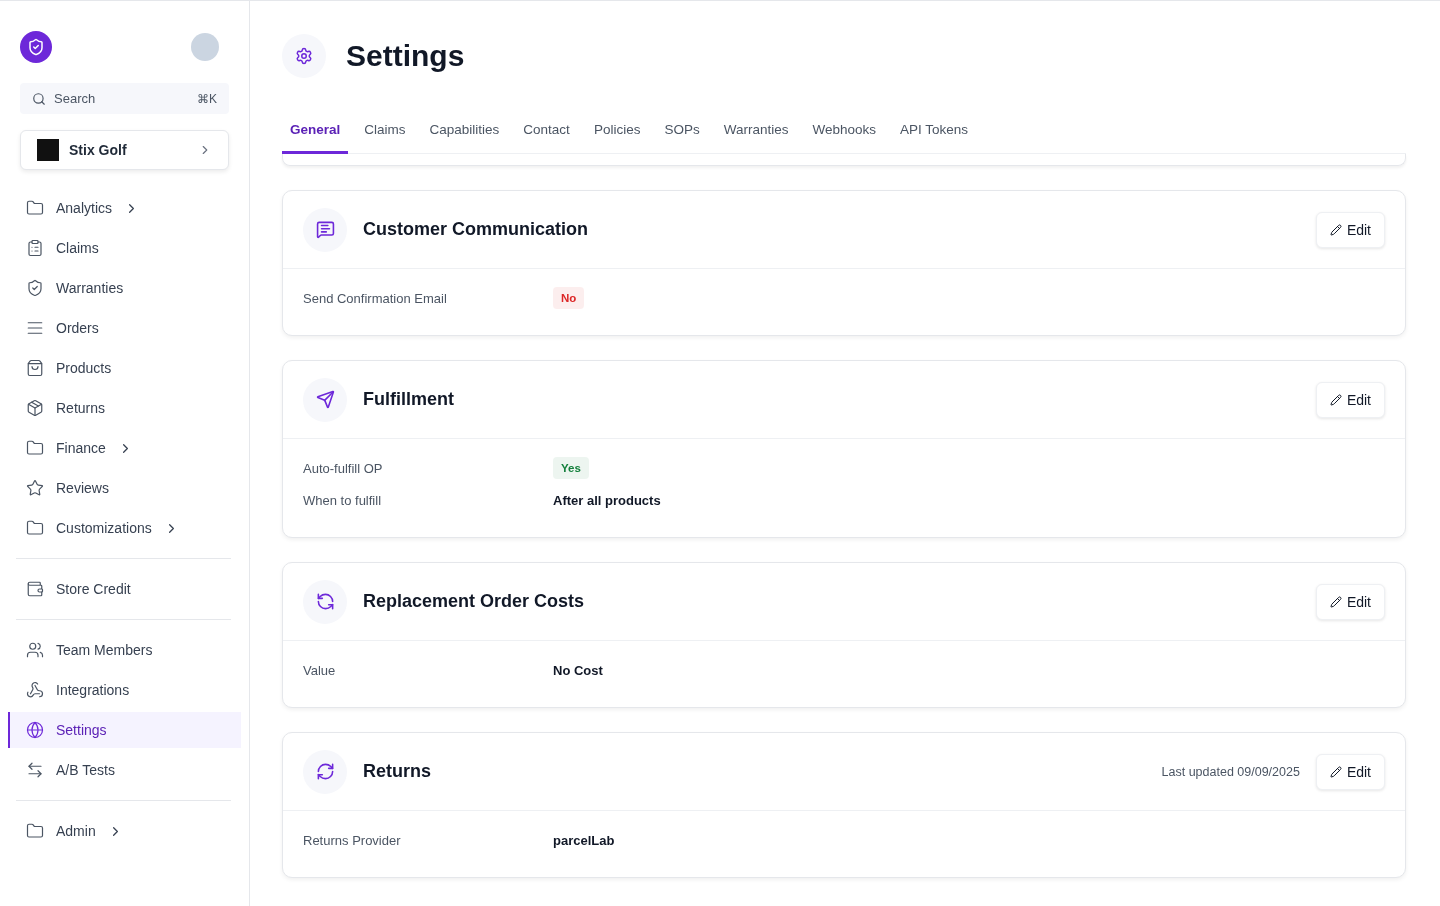  What do you see at coordinates (343, 468) in the screenshot?
I see `field-label: Auto-fulfill OP` at bounding box center [343, 468].